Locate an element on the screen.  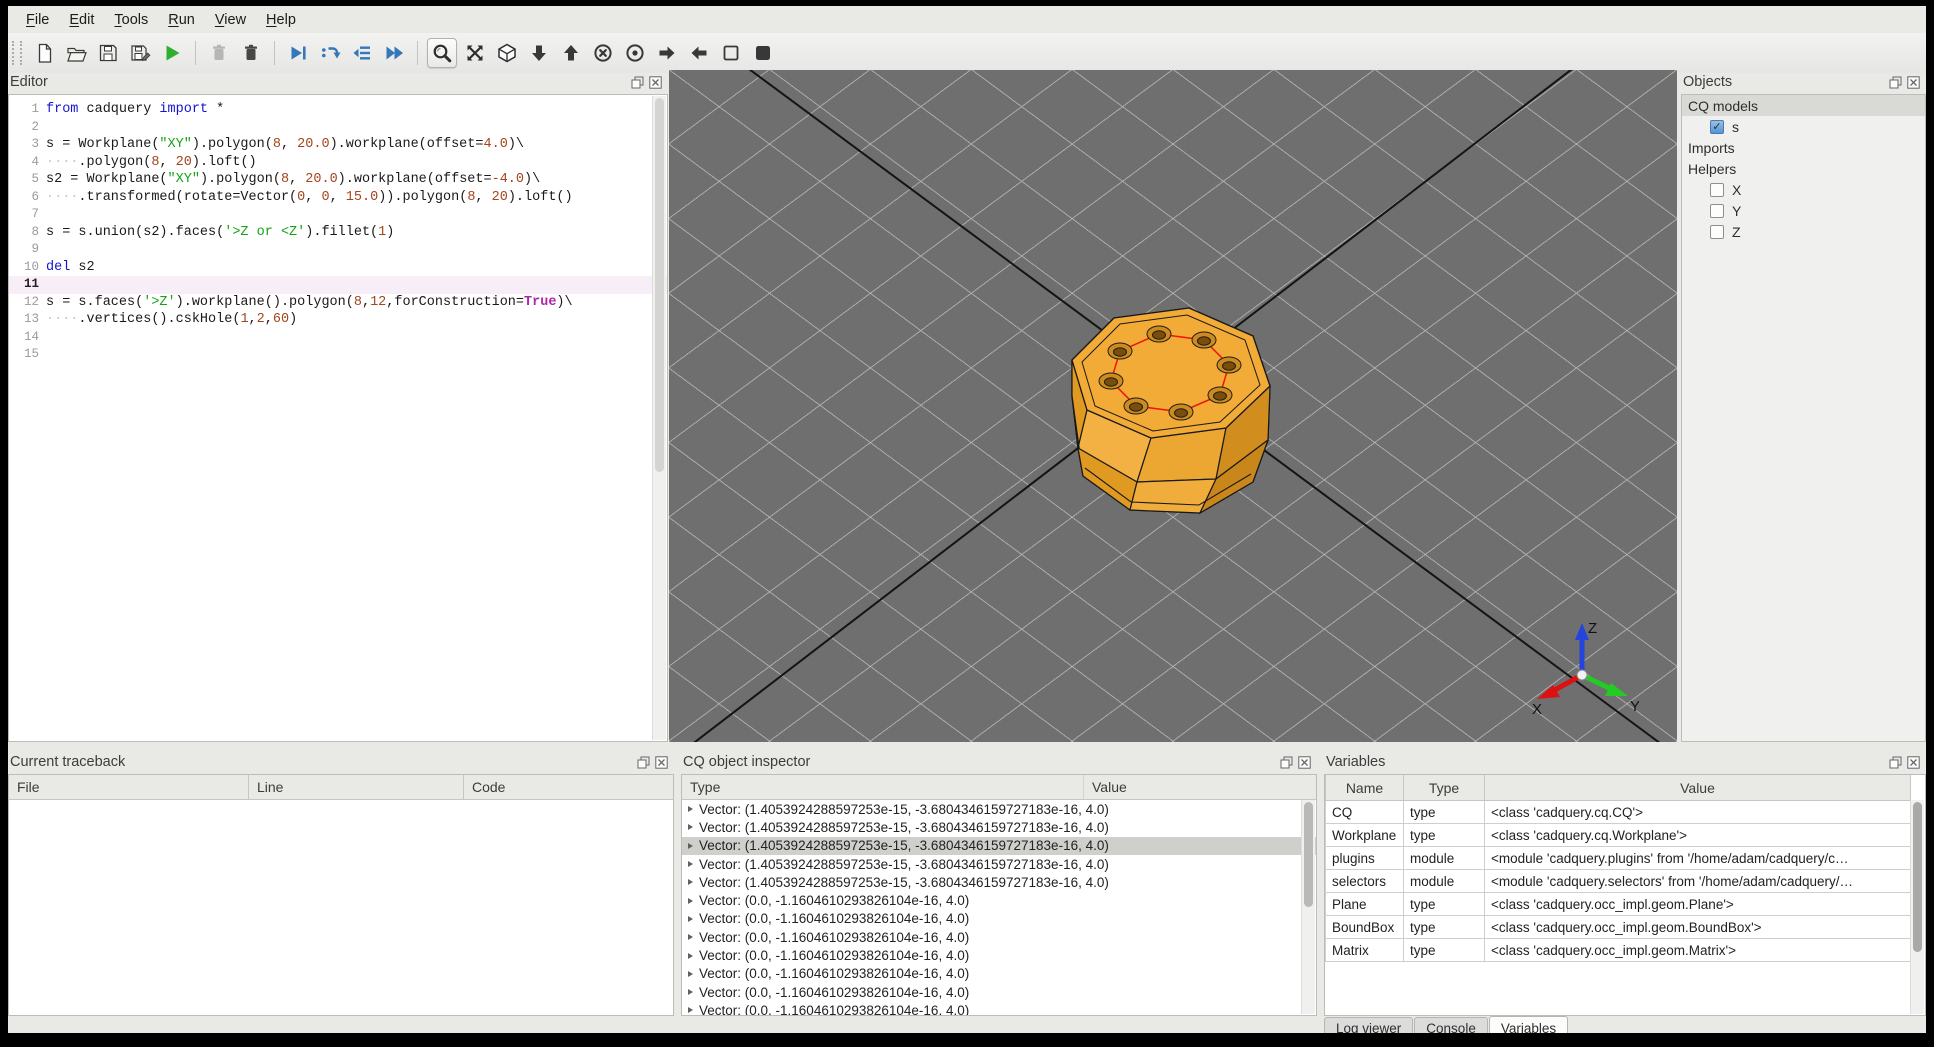
variables-scrollbar is located at coordinates (1917, 907).